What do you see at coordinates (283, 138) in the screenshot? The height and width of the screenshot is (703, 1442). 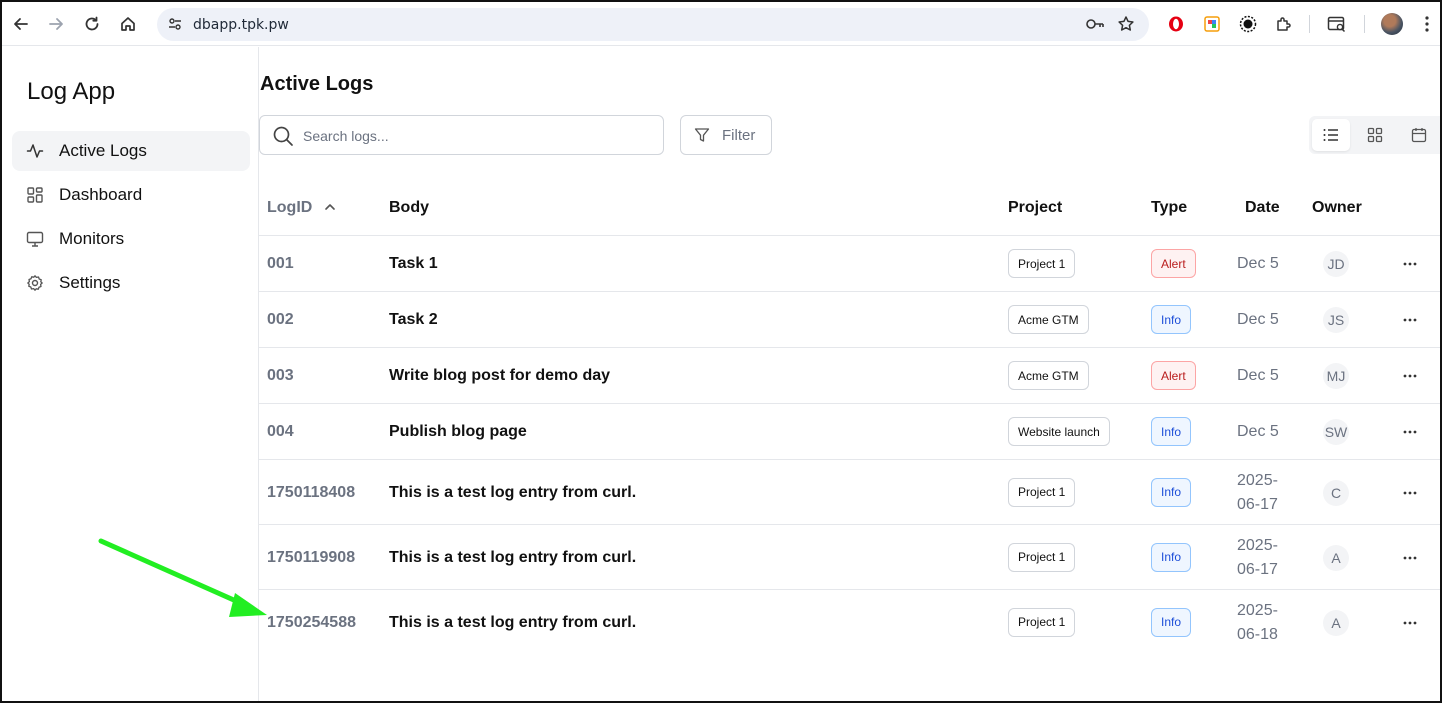 I see `search-icon` at bounding box center [283, 138].